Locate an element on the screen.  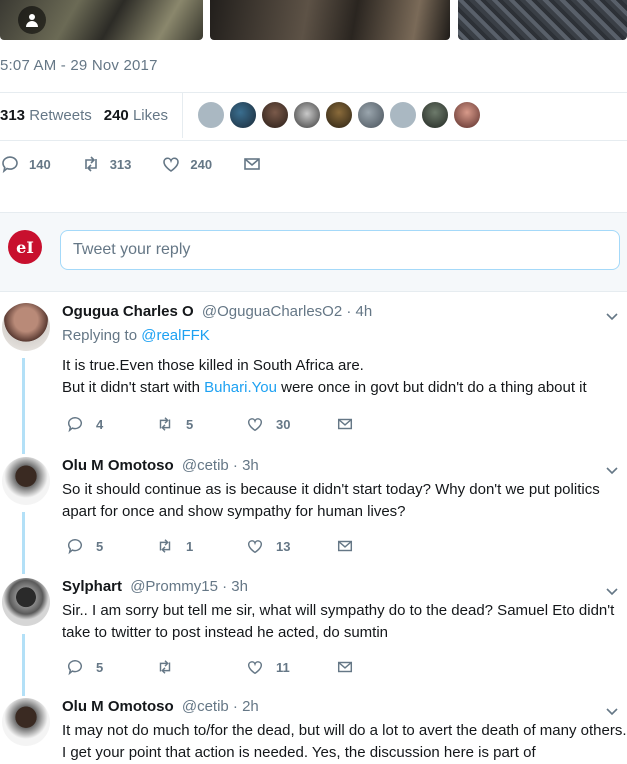
tweet-header: Olu M Omotoso @cetib · 3h is located at coordinates (160, 465).